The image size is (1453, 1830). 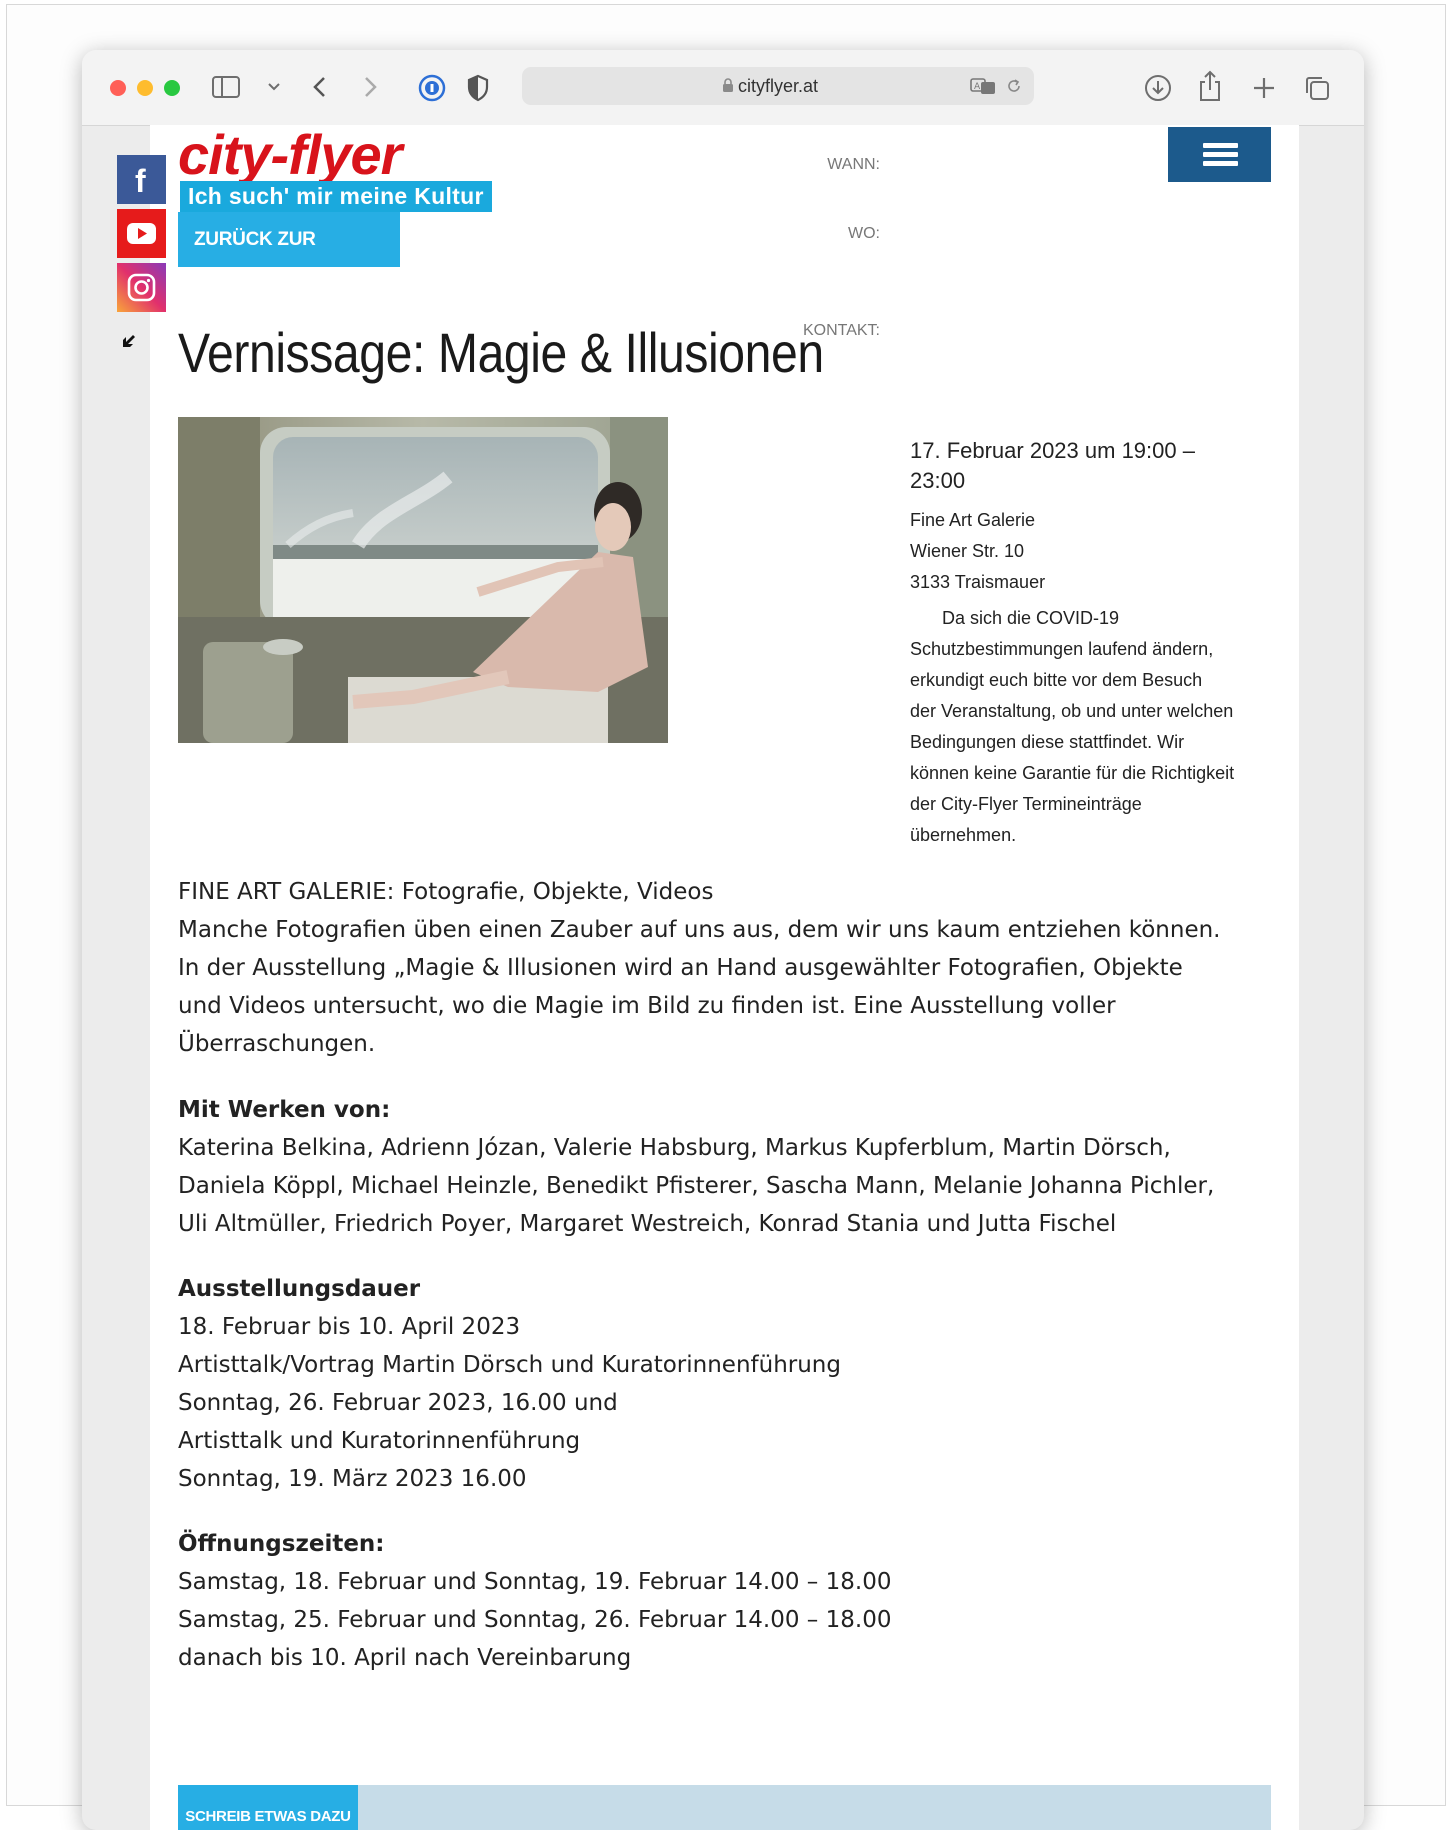 What do you see at coordinates (289, 258) in the screenshot?
I see `back-to-selection-button: ZURÜCK ZUR AUSWAHL` at bounding box center [289, 258].